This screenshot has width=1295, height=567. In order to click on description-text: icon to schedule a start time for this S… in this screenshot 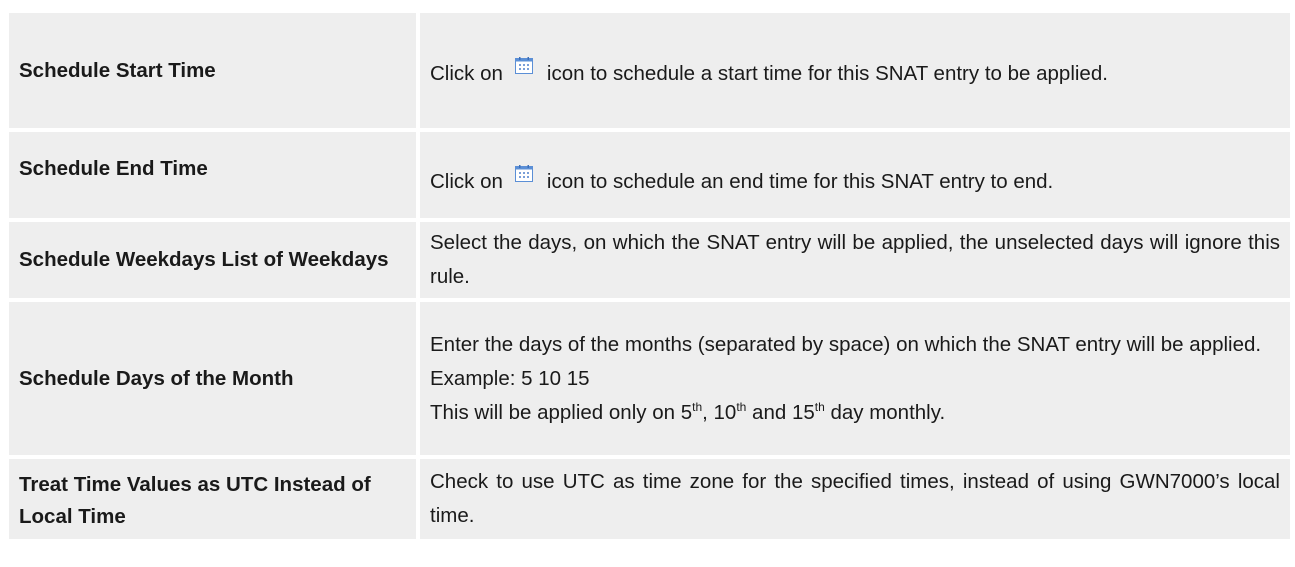, I will do `click(827, 73)`.